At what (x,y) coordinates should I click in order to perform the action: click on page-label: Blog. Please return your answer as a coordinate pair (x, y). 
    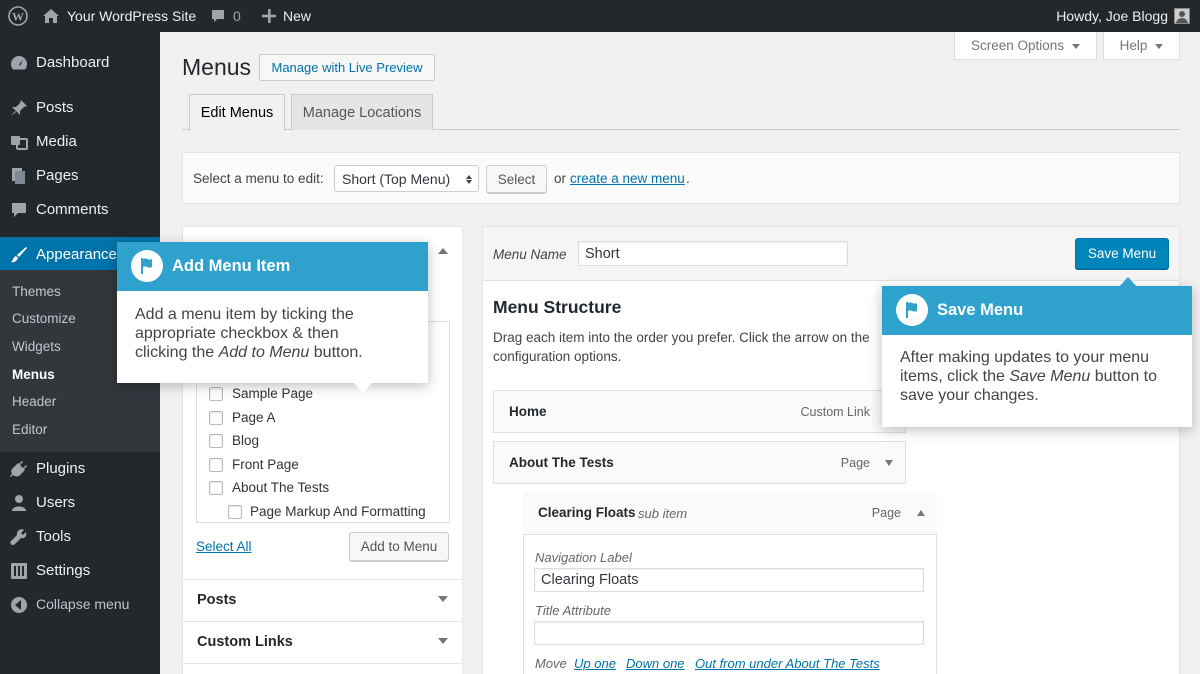
    Looking at the image, I should click on (246, 440).